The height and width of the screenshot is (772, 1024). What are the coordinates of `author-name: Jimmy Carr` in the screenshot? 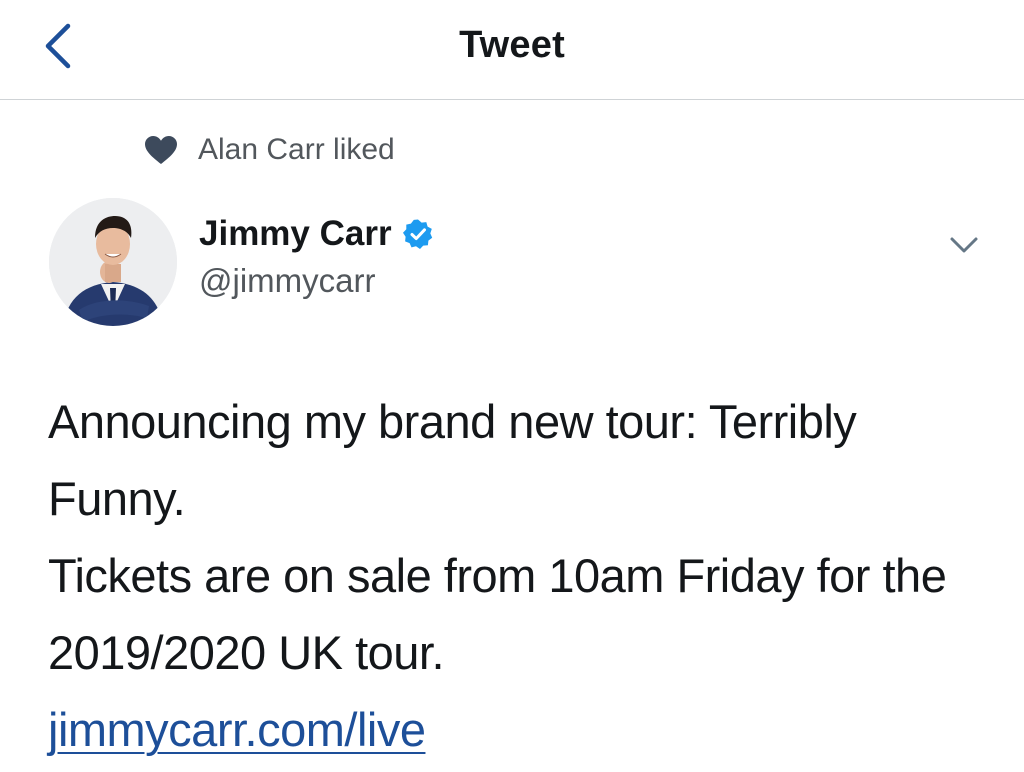 It's located at (295, 234).